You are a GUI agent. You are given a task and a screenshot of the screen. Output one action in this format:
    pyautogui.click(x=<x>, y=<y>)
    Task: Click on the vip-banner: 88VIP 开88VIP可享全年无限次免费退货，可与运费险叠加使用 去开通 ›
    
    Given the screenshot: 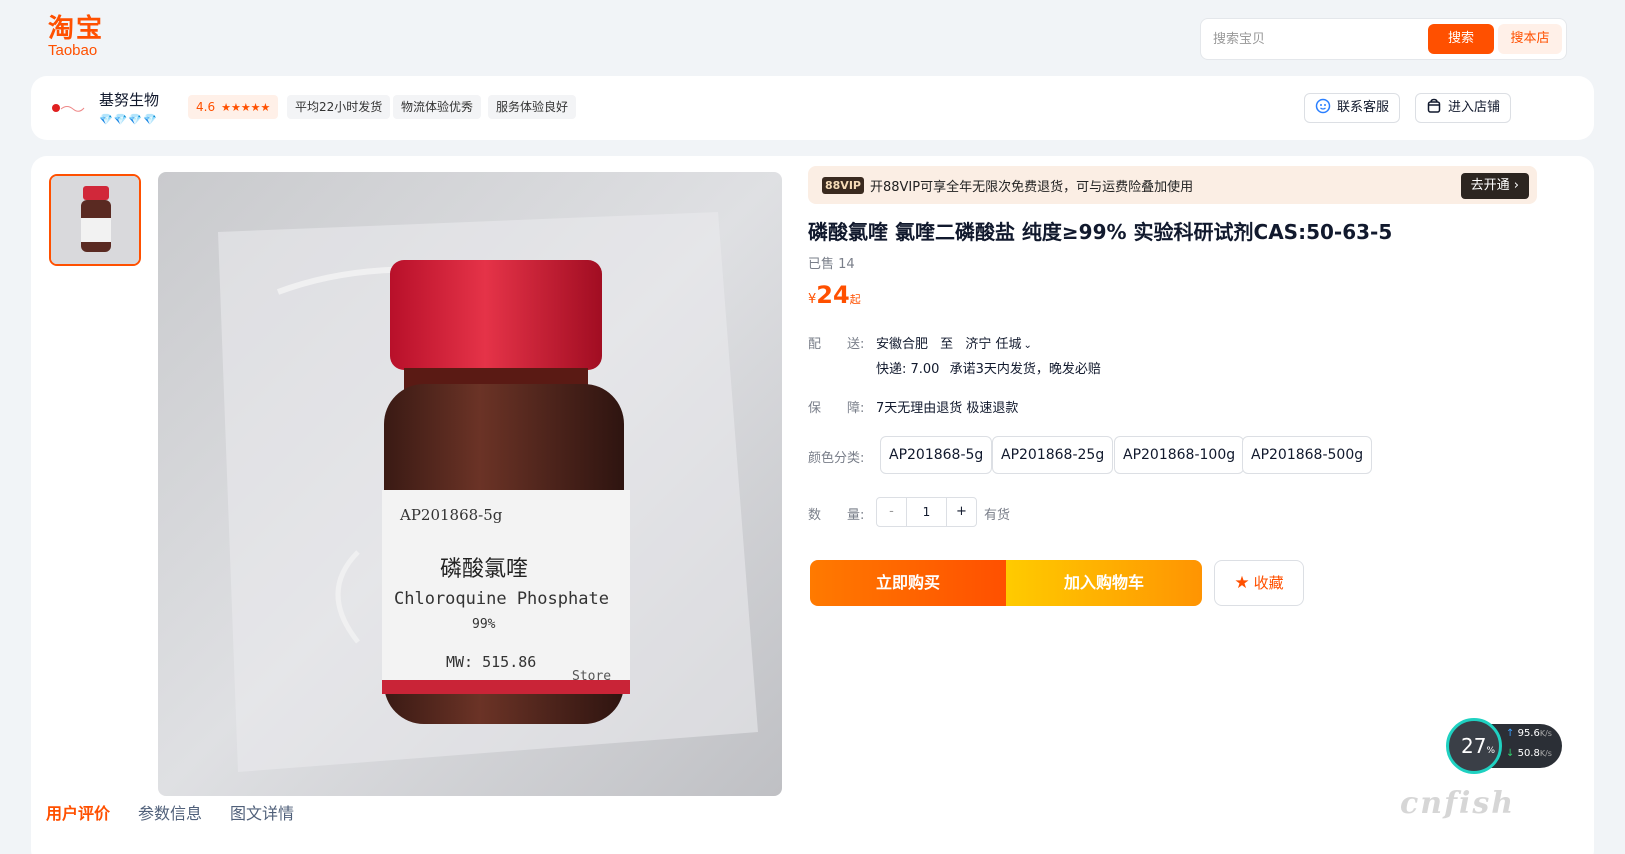 What is the action you would take?
    pyautogui.click(x=1172, y=185)
    